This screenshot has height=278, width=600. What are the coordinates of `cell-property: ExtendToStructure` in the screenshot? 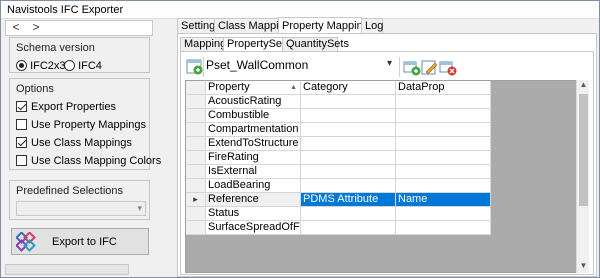 It's located at (253, 144).